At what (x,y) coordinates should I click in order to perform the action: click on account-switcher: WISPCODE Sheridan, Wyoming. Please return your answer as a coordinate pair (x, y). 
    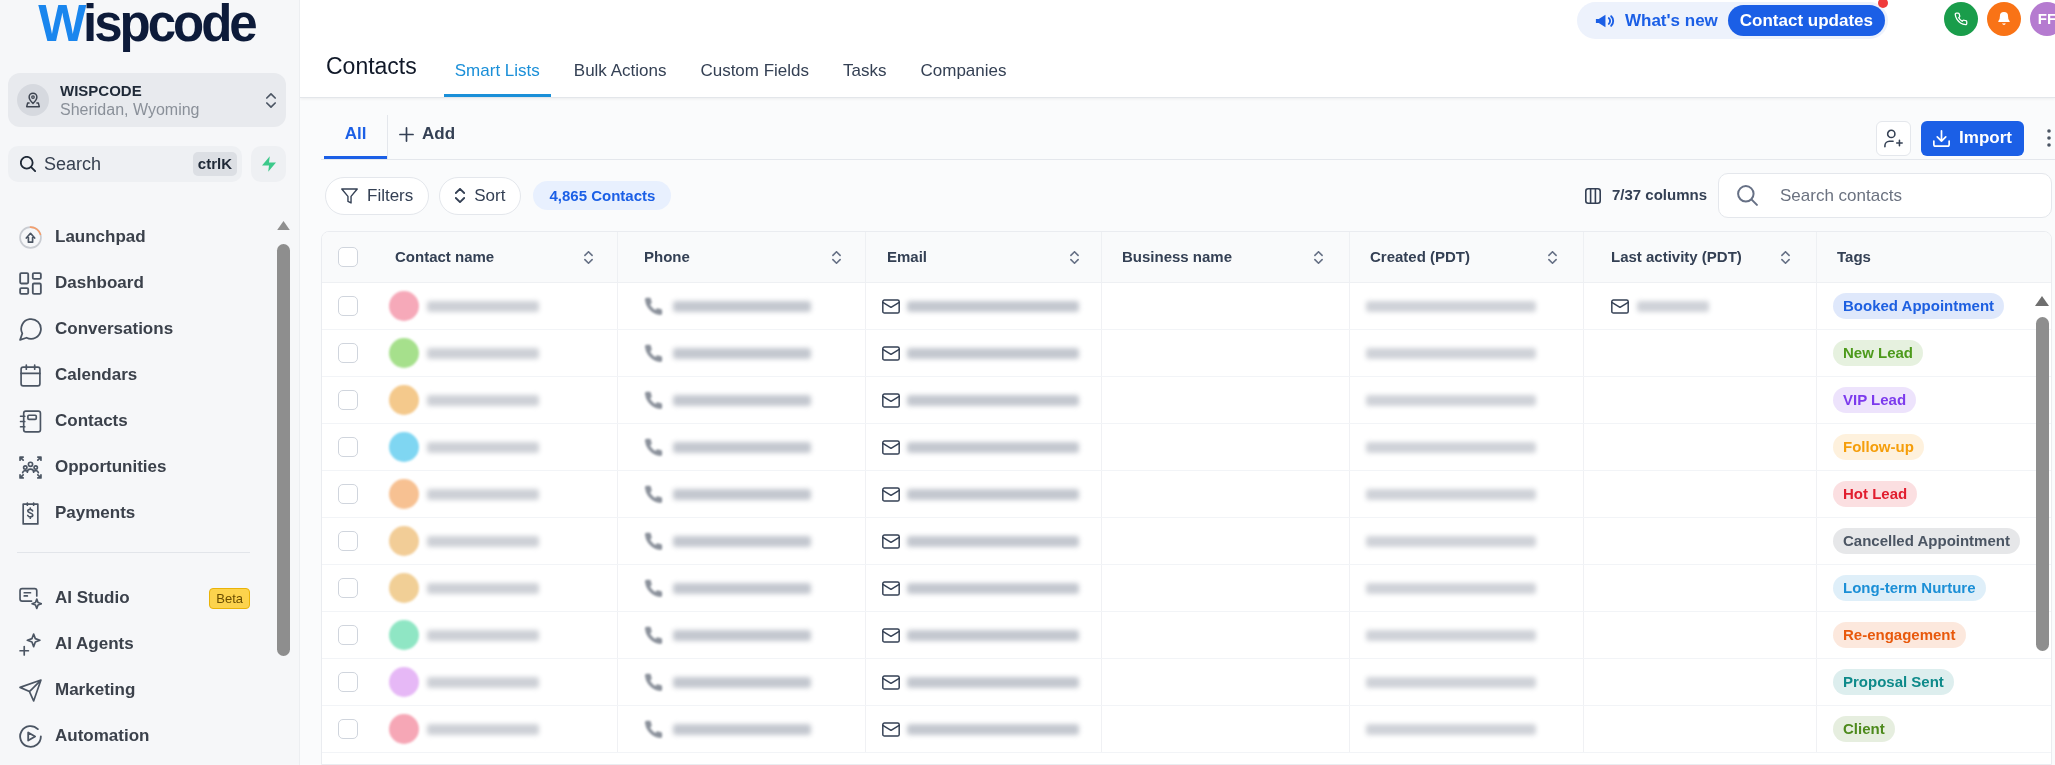
    Looking at the image, I should click on (147, 100).